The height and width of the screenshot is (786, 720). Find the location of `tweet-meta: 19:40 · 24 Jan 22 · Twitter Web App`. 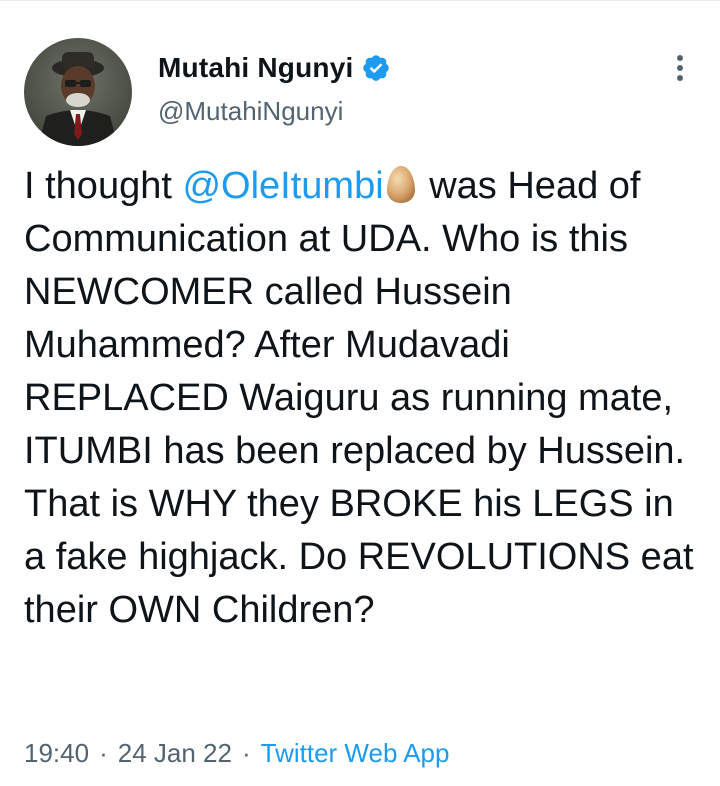

tweet-meta: 19:40 · 24 Jan 22 · Twitter Web App is located at coordinates (236, 753).